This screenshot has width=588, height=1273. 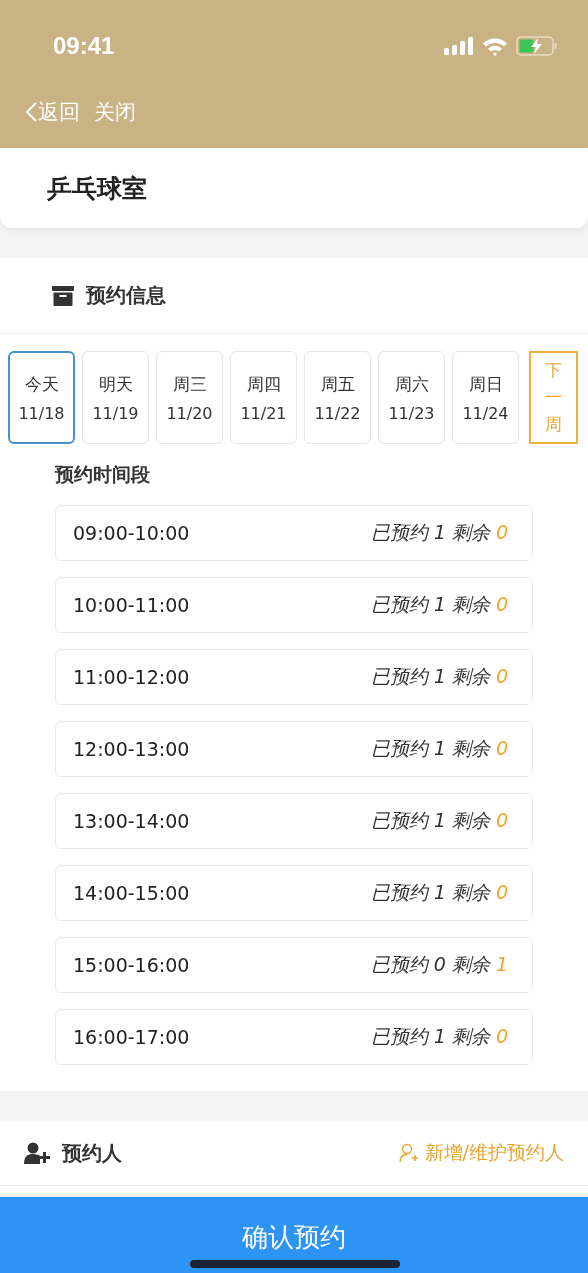 What do you see at coordinates (115, 384) in the screenshot?
I see `day-label: 明天` at bounding box center [115, 384].